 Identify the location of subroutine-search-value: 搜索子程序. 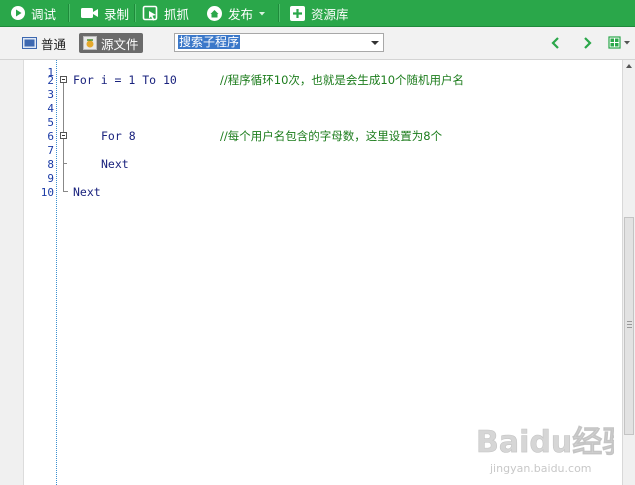
(209, 42).